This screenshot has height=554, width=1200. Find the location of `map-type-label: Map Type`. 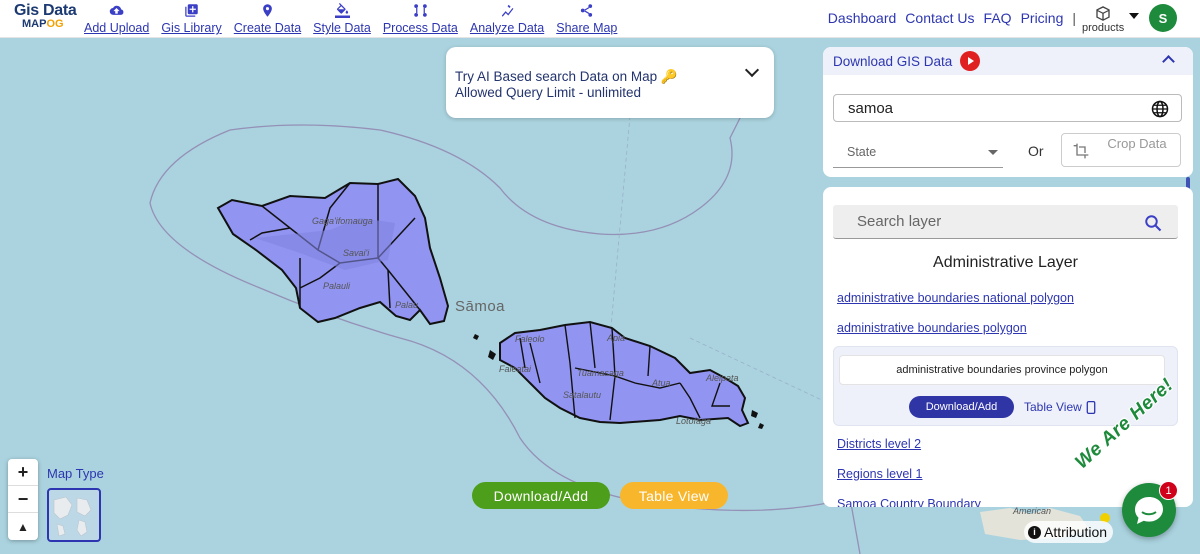

map-type-label: Map Type is located at coordinates (75, 473).